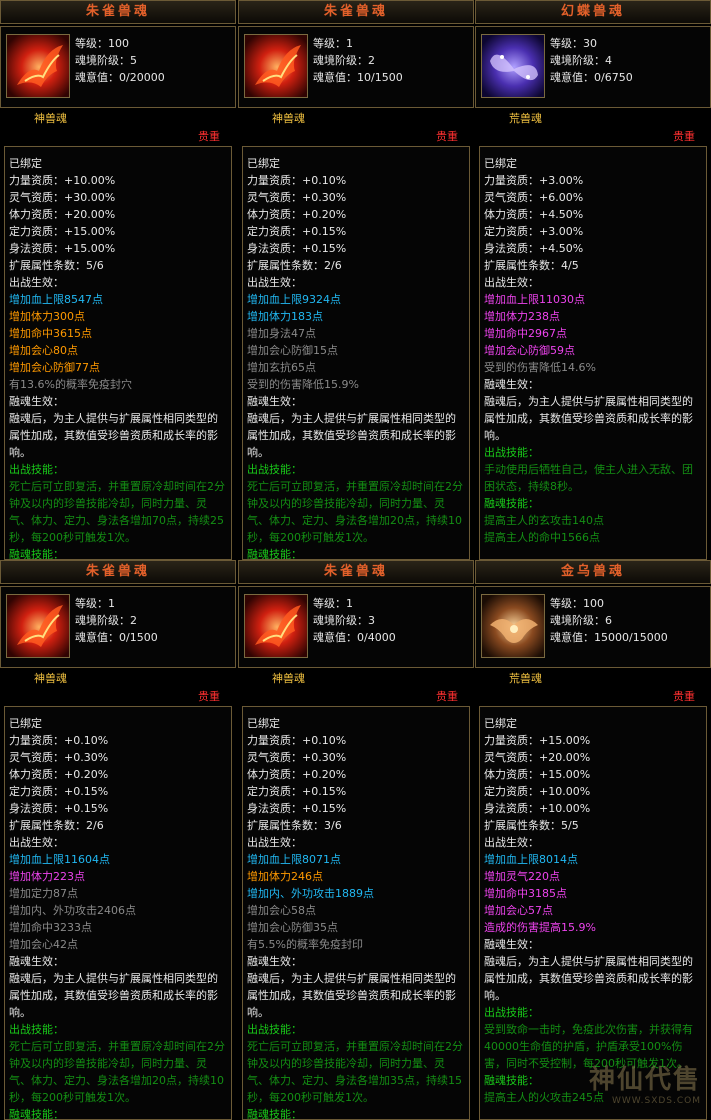 Image resolution: width=711 pixels, height=1120 pixels. Describe the element at coordinates (525, 893) in the screenshot. I see `attribute-line: 增加命中3185点` at that location.